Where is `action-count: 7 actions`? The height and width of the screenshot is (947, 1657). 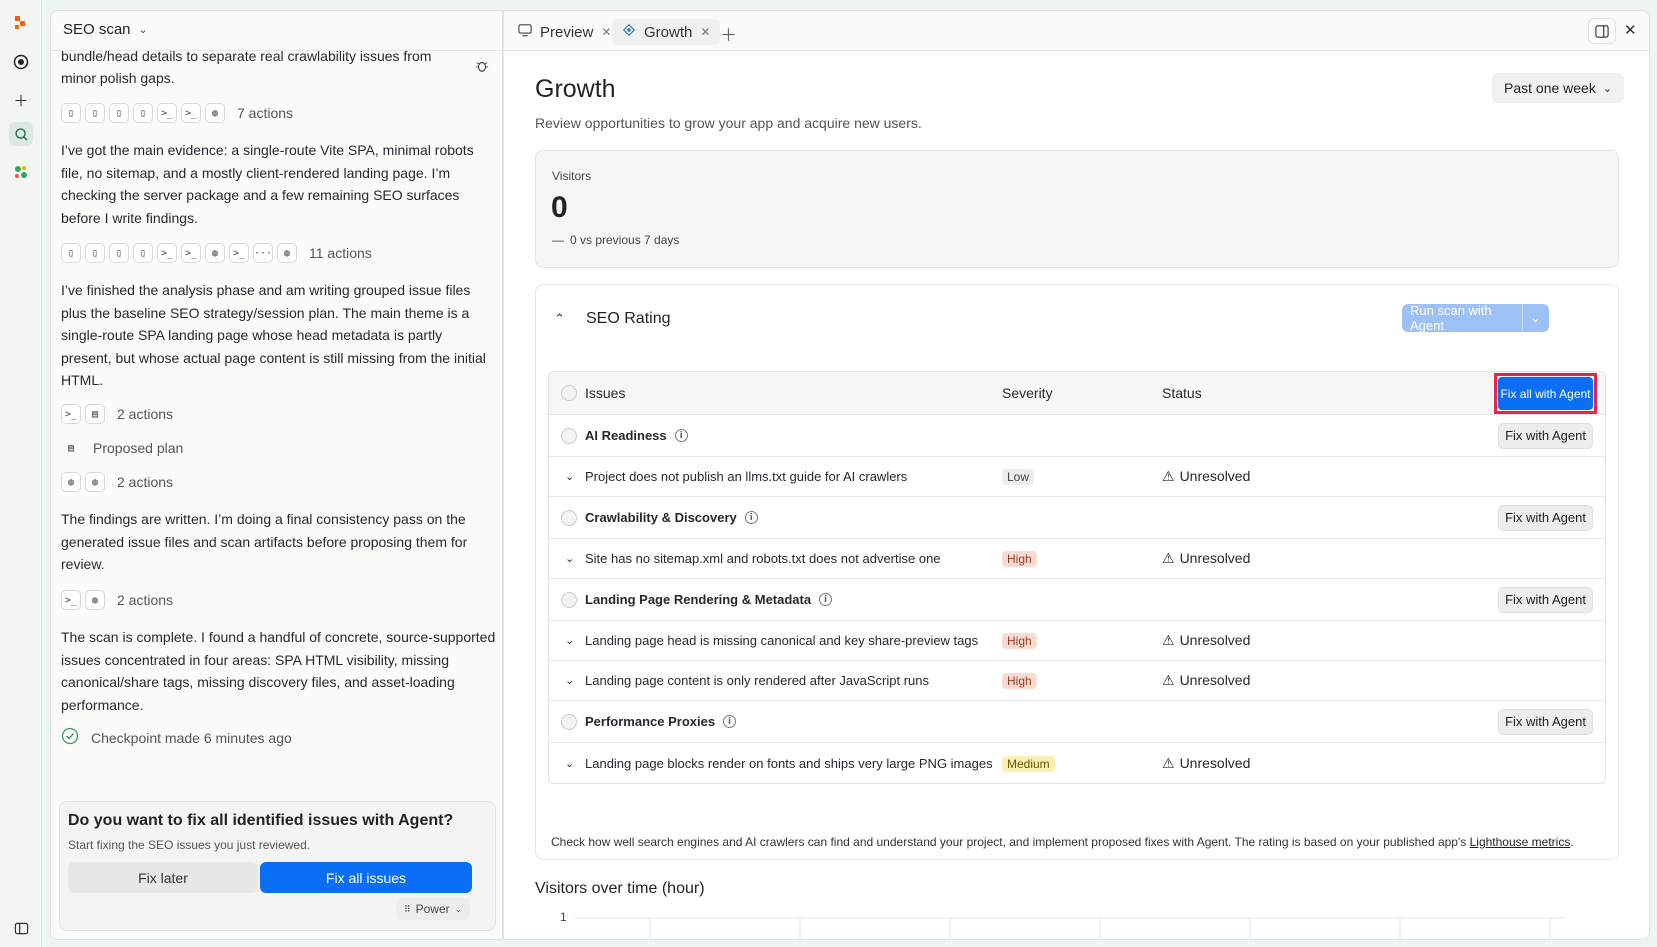
action-count: 7 actions is located at coordinates (265, 113).